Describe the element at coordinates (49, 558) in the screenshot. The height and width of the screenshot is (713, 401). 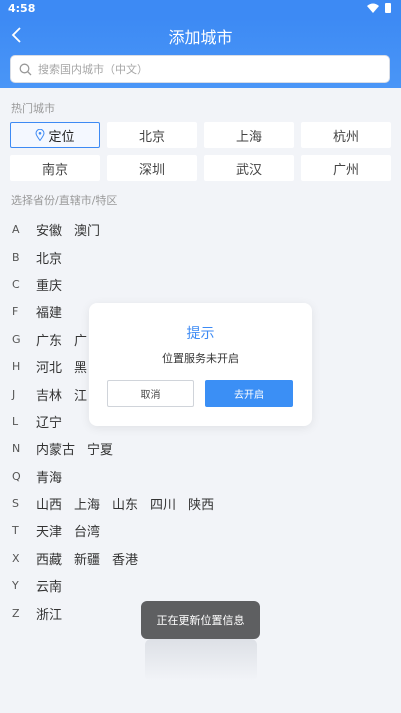
I see `province-item: 西藏` at that location.